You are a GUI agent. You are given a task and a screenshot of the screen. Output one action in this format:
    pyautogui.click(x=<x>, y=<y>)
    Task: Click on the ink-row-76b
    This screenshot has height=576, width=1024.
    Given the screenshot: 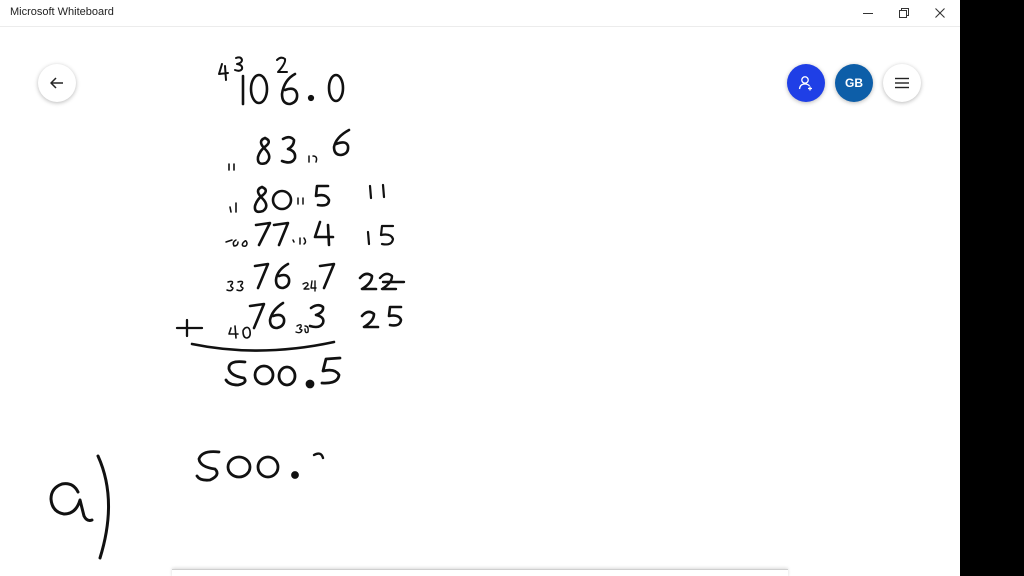 What is the action you would take?
    pyautogui.click(x=289, y=320)
    